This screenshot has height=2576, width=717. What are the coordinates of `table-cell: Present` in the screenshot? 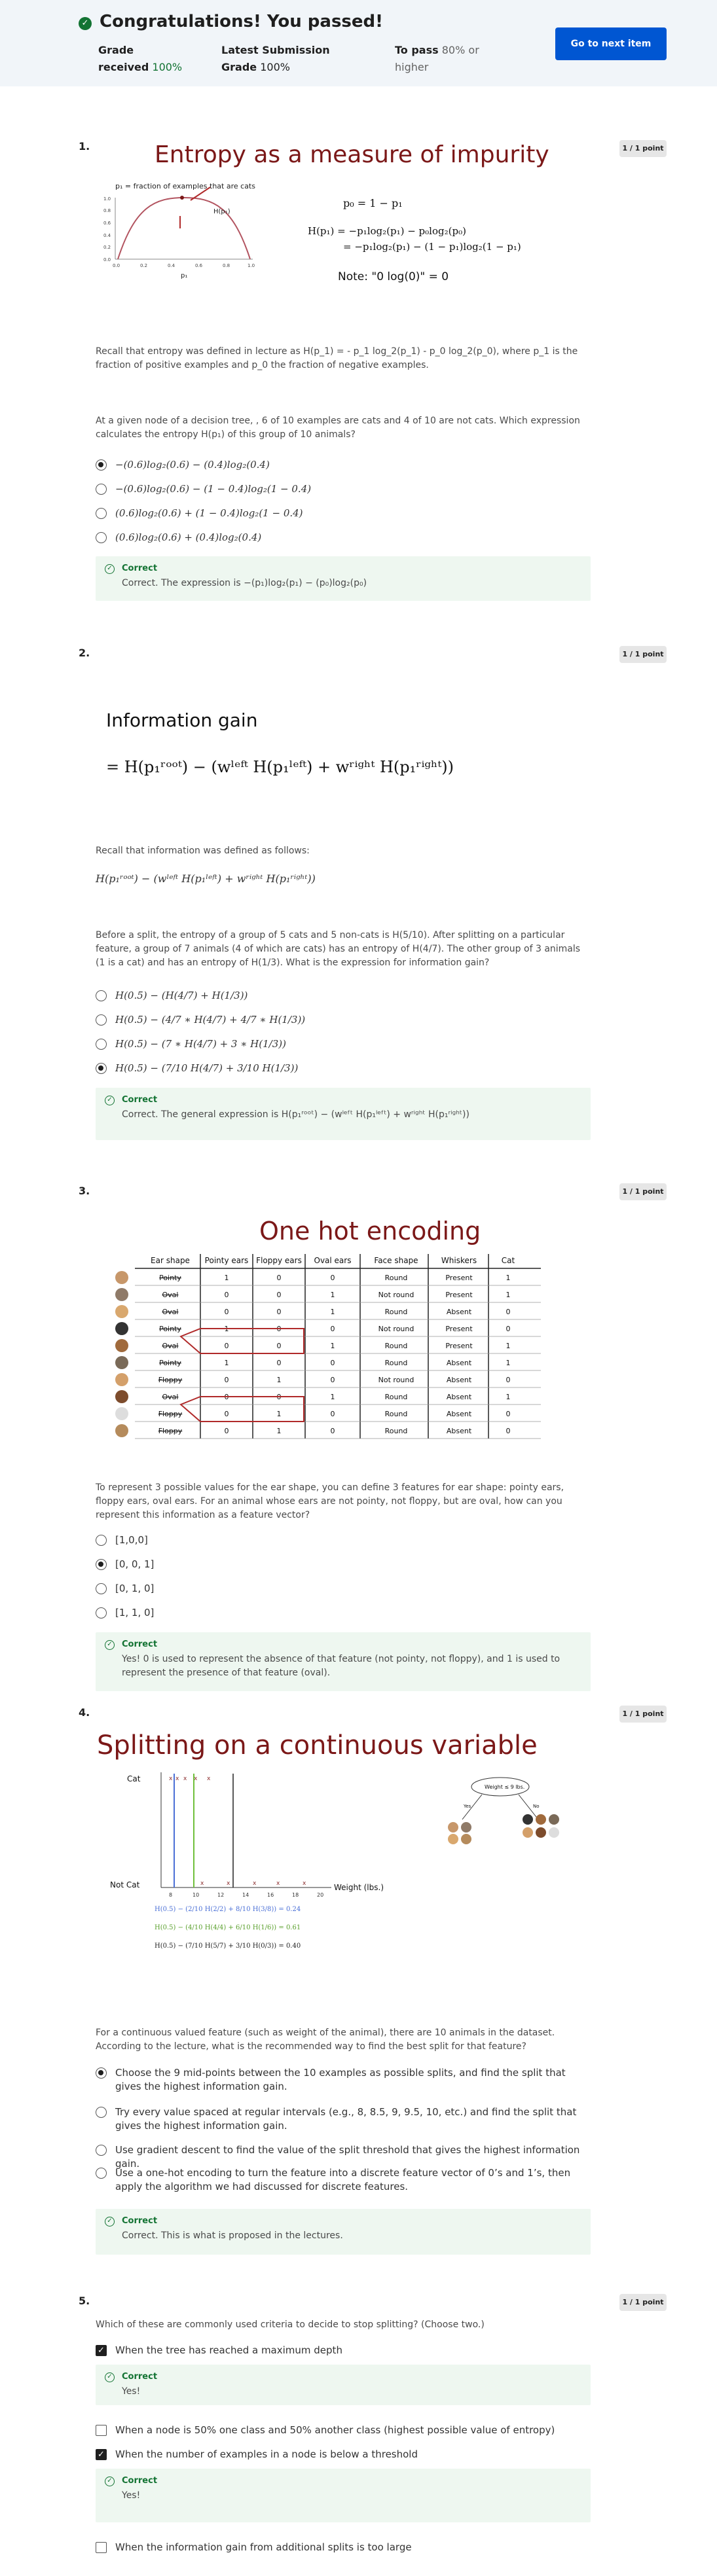 It's located at (459, 1346).